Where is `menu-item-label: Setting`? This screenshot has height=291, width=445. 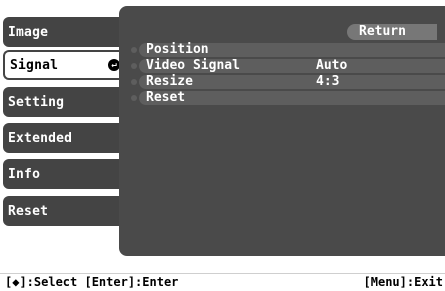 menu-item-label: Setting is located at coordinates (36, 102).